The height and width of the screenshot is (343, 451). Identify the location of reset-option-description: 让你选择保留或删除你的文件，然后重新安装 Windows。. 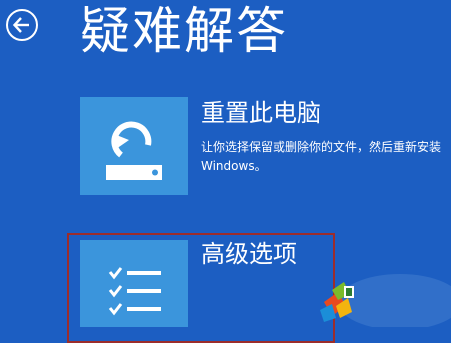
(321, 156).